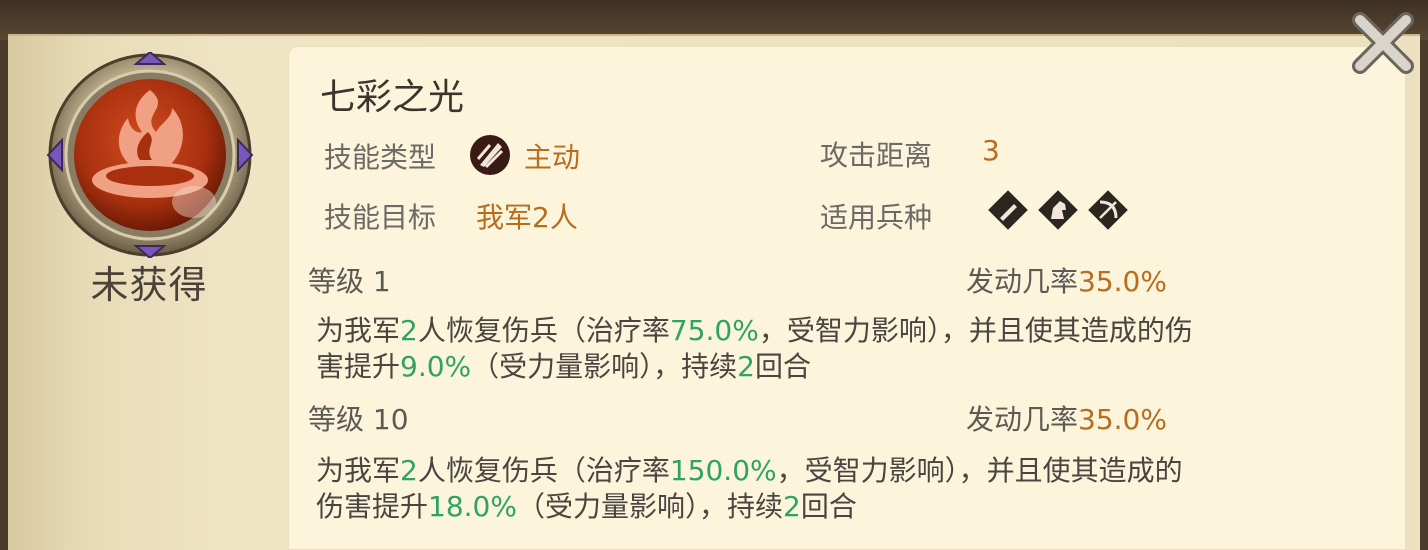 This screenshot has height=550, width=1428. What do you see at coordinates (392, 97) in the screenshot?
I see `skill-name: 七彩之光` at bounding box center [392, 97].